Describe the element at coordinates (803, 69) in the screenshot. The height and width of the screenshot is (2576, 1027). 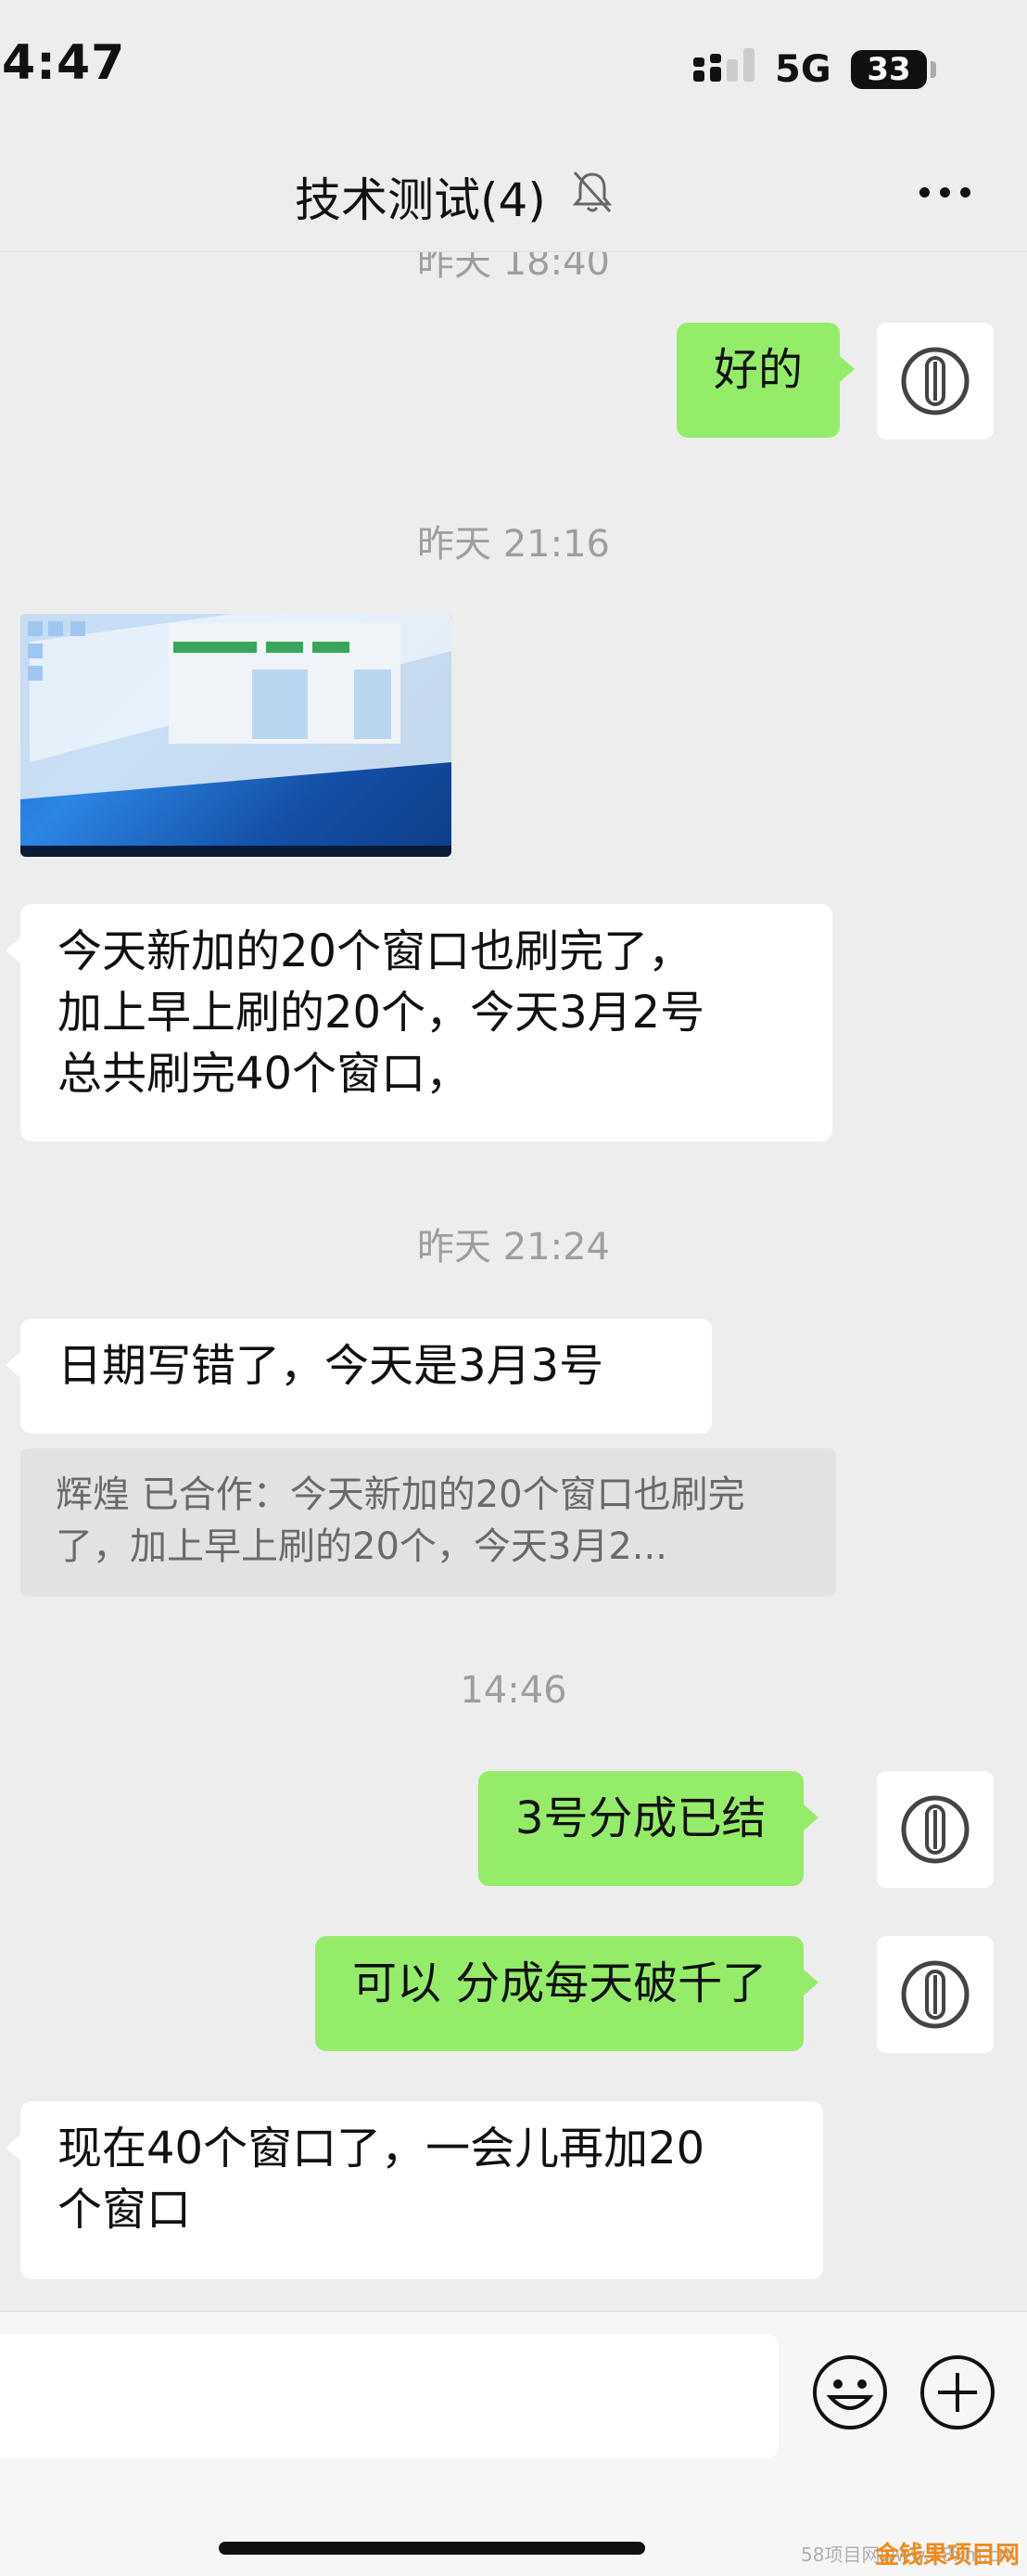
I see `network-type: 5G` at that location.